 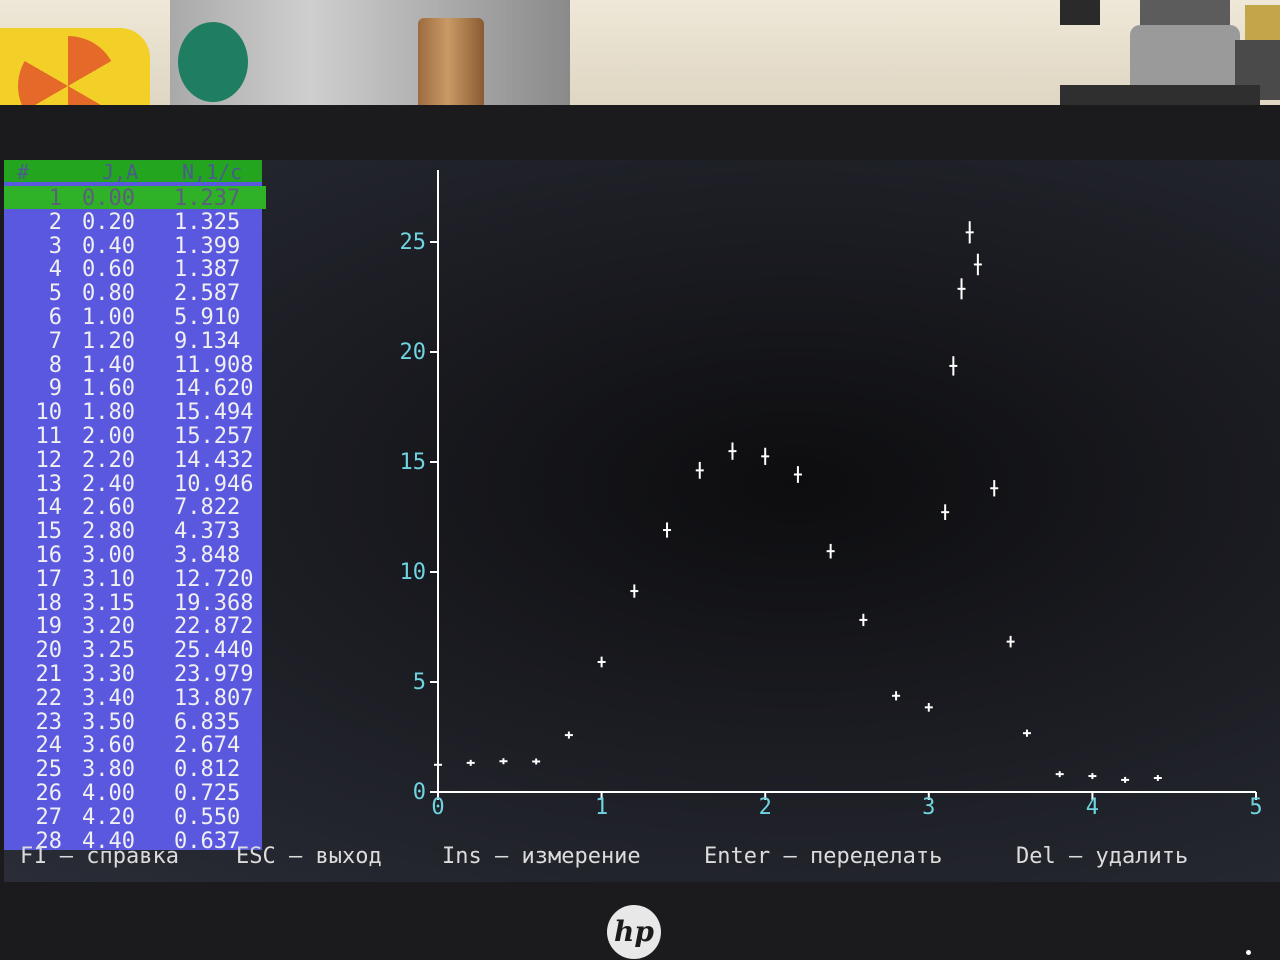 I want to click on y-tick-label: 5, so click(x=419, y=682).